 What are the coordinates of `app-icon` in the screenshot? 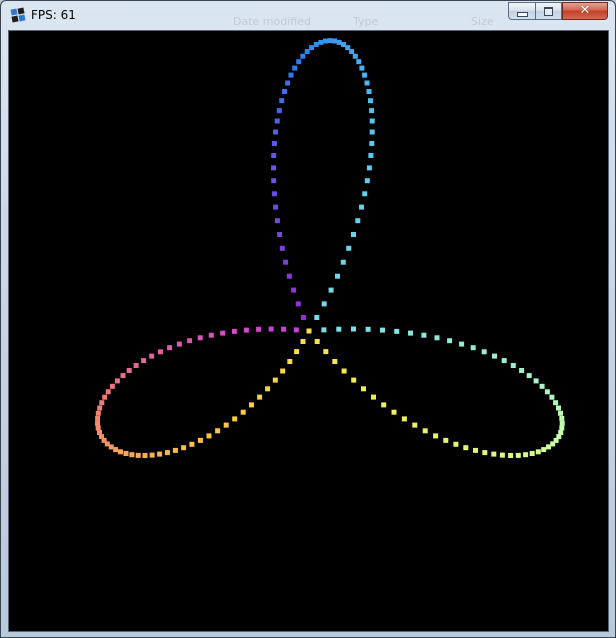 It's located at (18, 15).